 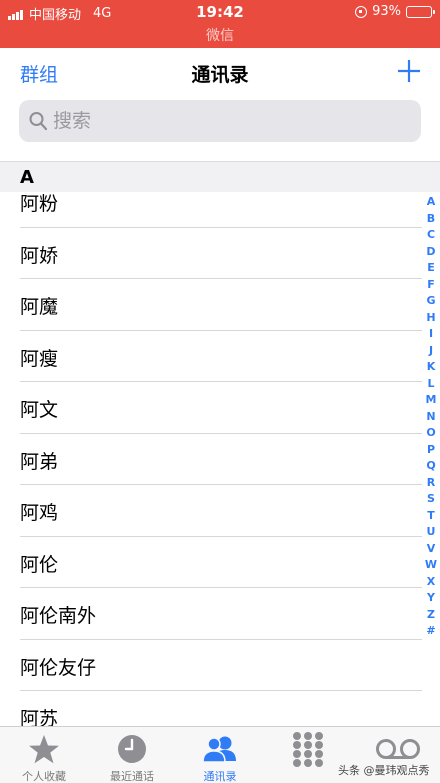 What do you see at coordinates (431, 301) in the screenshot?
I see `index-letter: G` at bounding box center [431, 301].